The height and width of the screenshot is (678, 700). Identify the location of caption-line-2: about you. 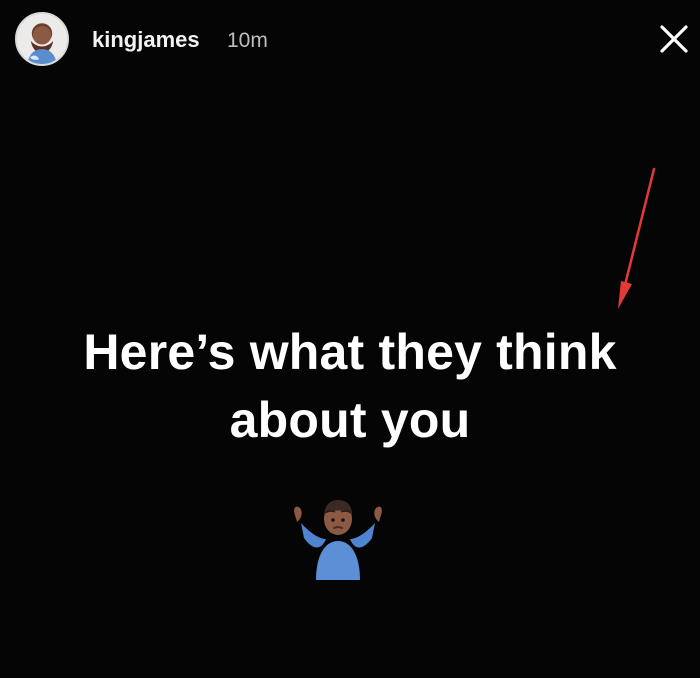
(350, 420).